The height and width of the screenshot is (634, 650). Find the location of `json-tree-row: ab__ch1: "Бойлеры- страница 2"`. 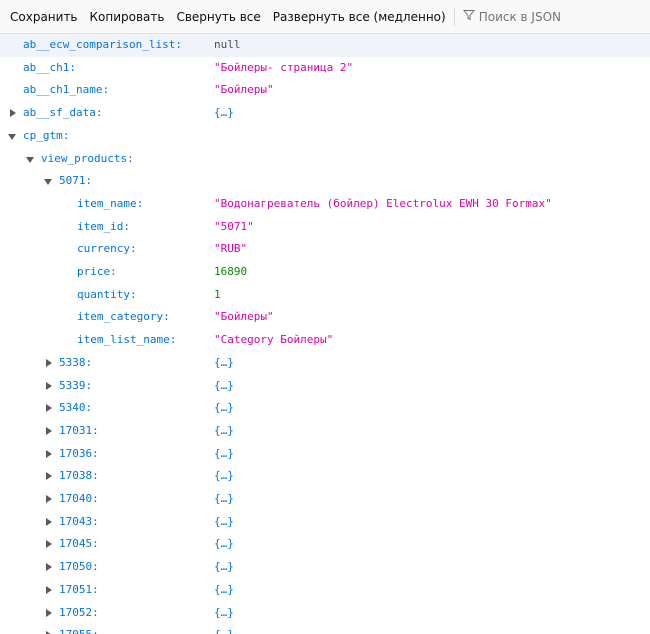

json-tree-row: ab__ch1: "Бойлеры- страница 2" is located at coordinates (325, 68).